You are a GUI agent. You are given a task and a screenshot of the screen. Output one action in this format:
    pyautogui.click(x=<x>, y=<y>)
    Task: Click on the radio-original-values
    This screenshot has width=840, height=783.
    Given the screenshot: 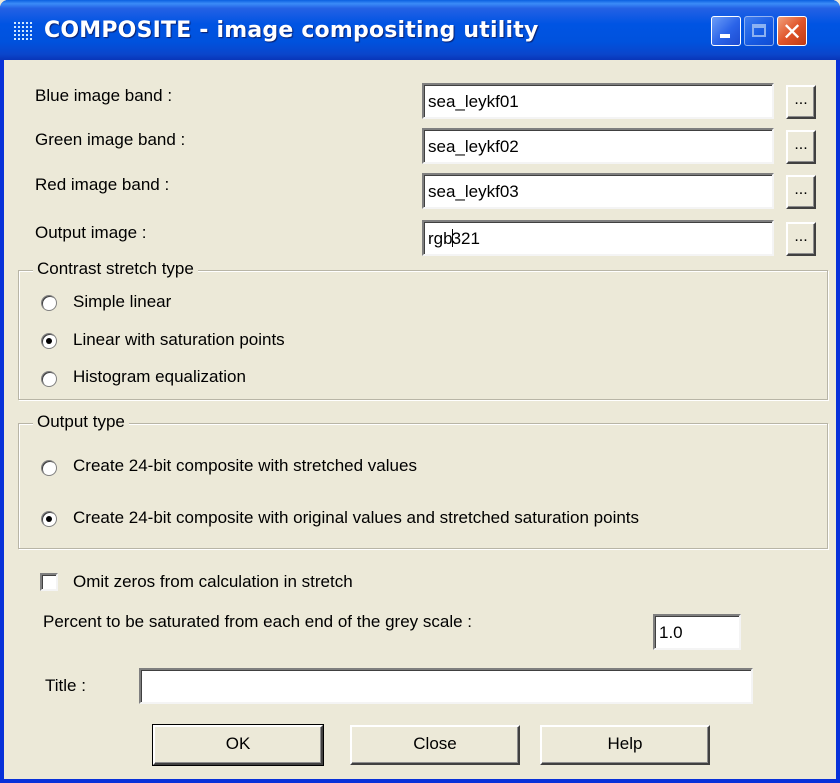 What is the action you would take?
    pyautogui.click(x=49, y=519)
    